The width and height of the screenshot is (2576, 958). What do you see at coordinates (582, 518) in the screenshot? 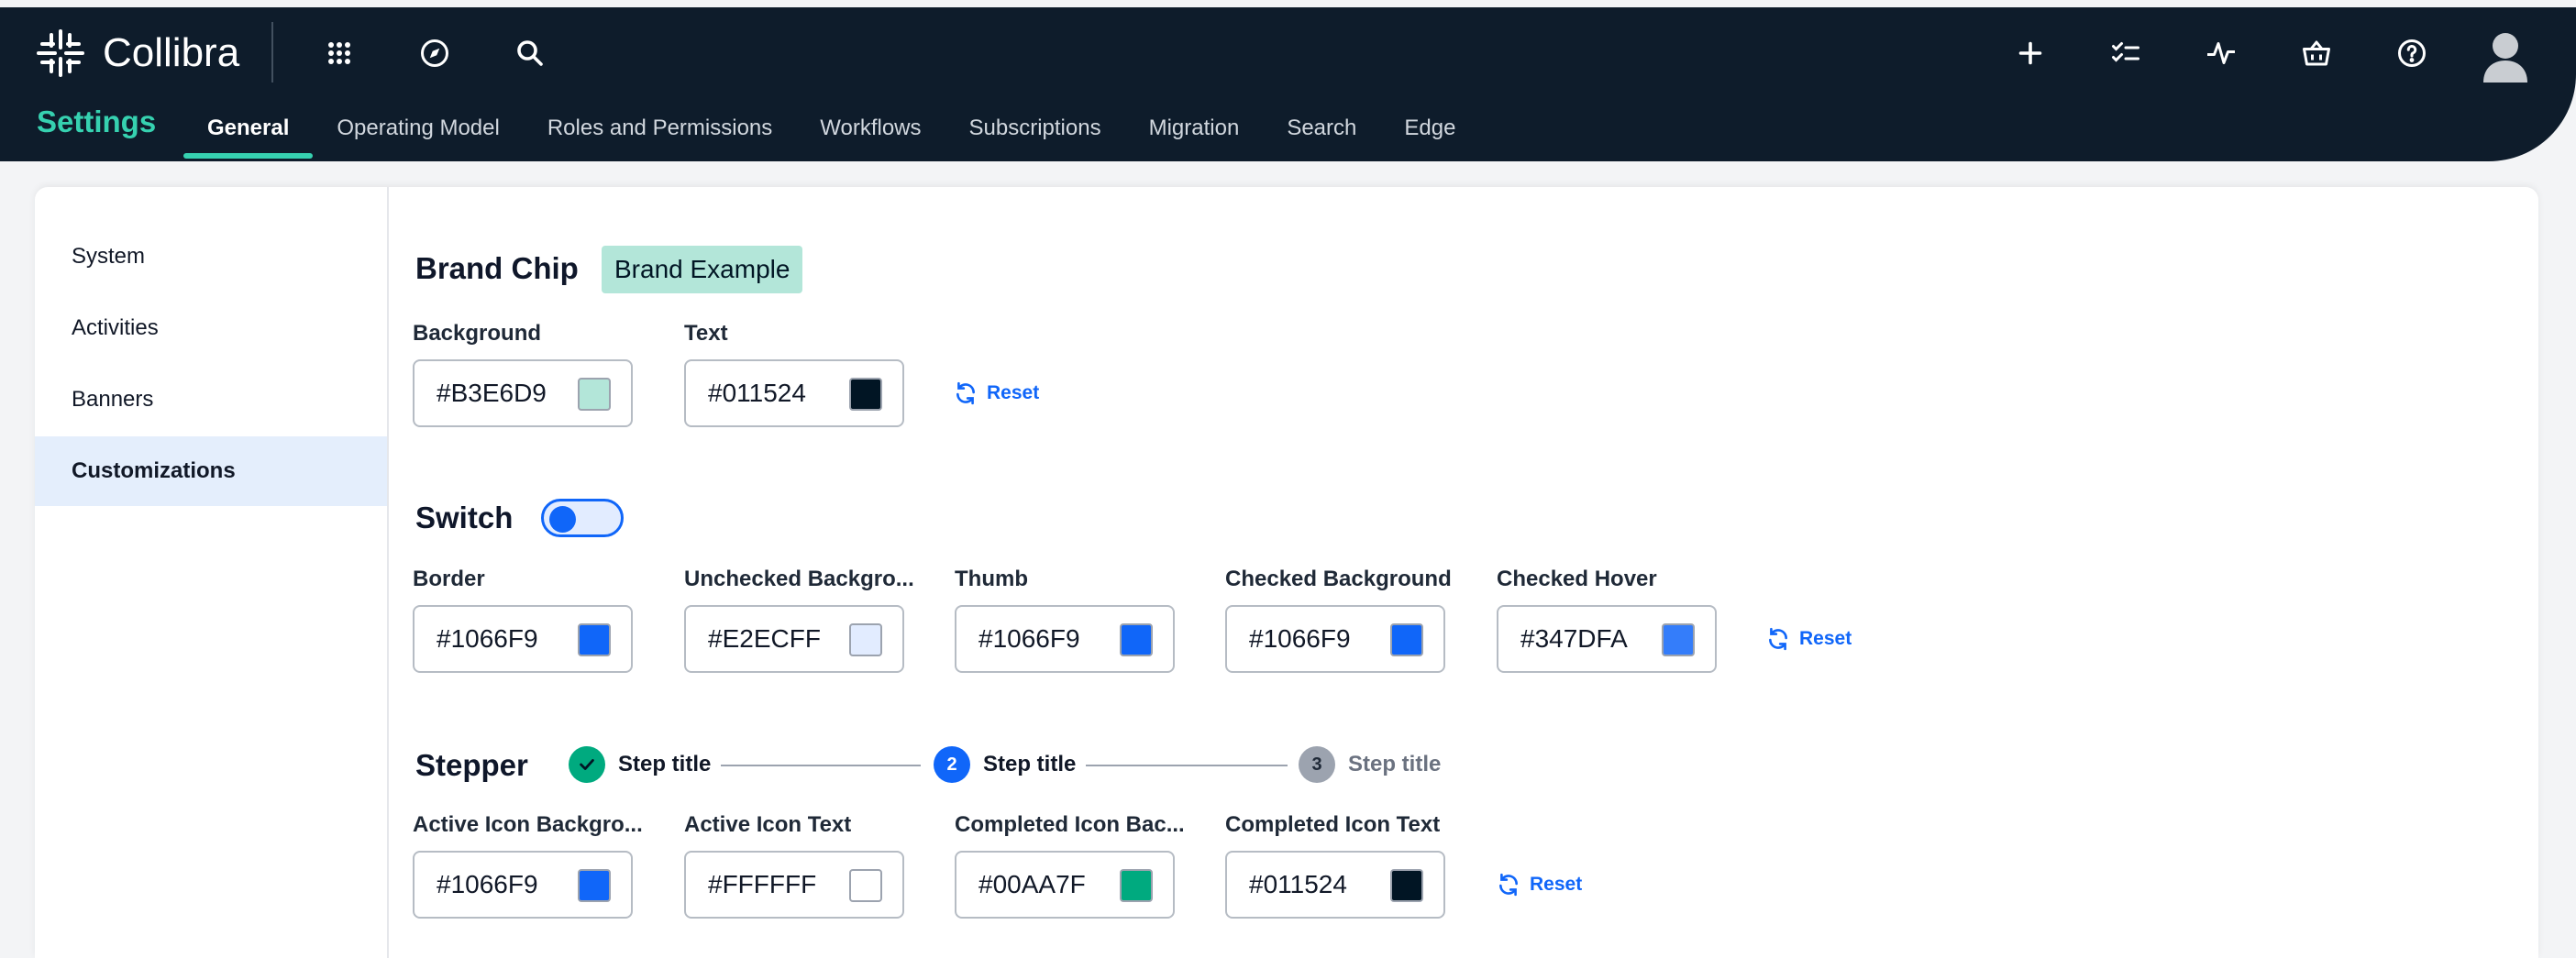
I see `switch-preview` at bounding box center [582, 518].